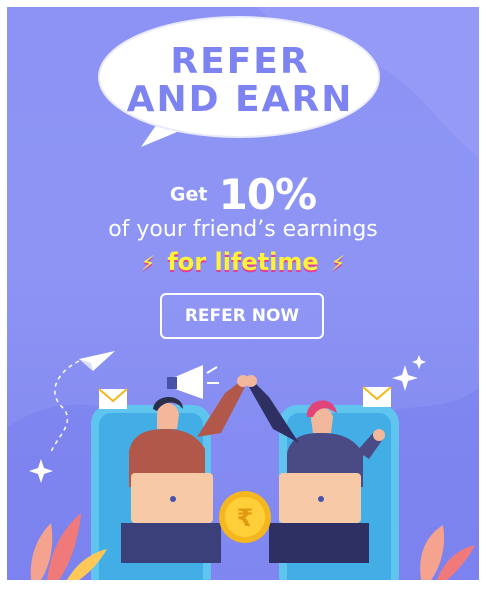 Image resolution: width=486 pixels, height=615 pixels. What do you see at coordinates (147, 263) in the screenshot?
I see `sparkle-left-icon: ⚡` at bounding box center [147, 263].